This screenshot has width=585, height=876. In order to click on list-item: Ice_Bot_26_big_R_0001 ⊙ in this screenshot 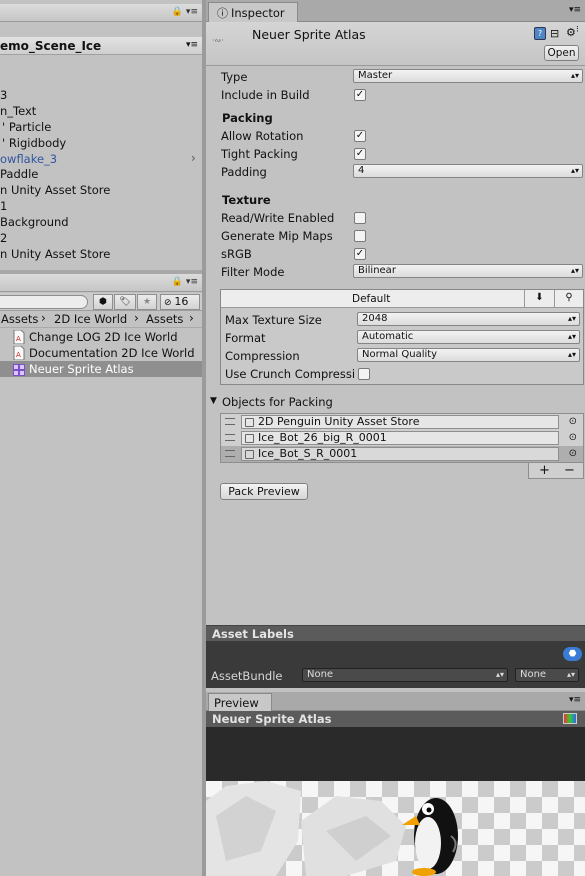, I will do `click(402, 438)`.